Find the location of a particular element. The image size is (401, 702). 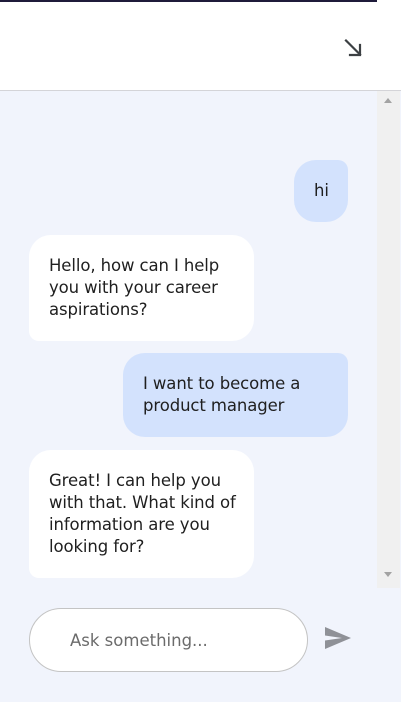

chat-header is located at coordinates (200, 46).